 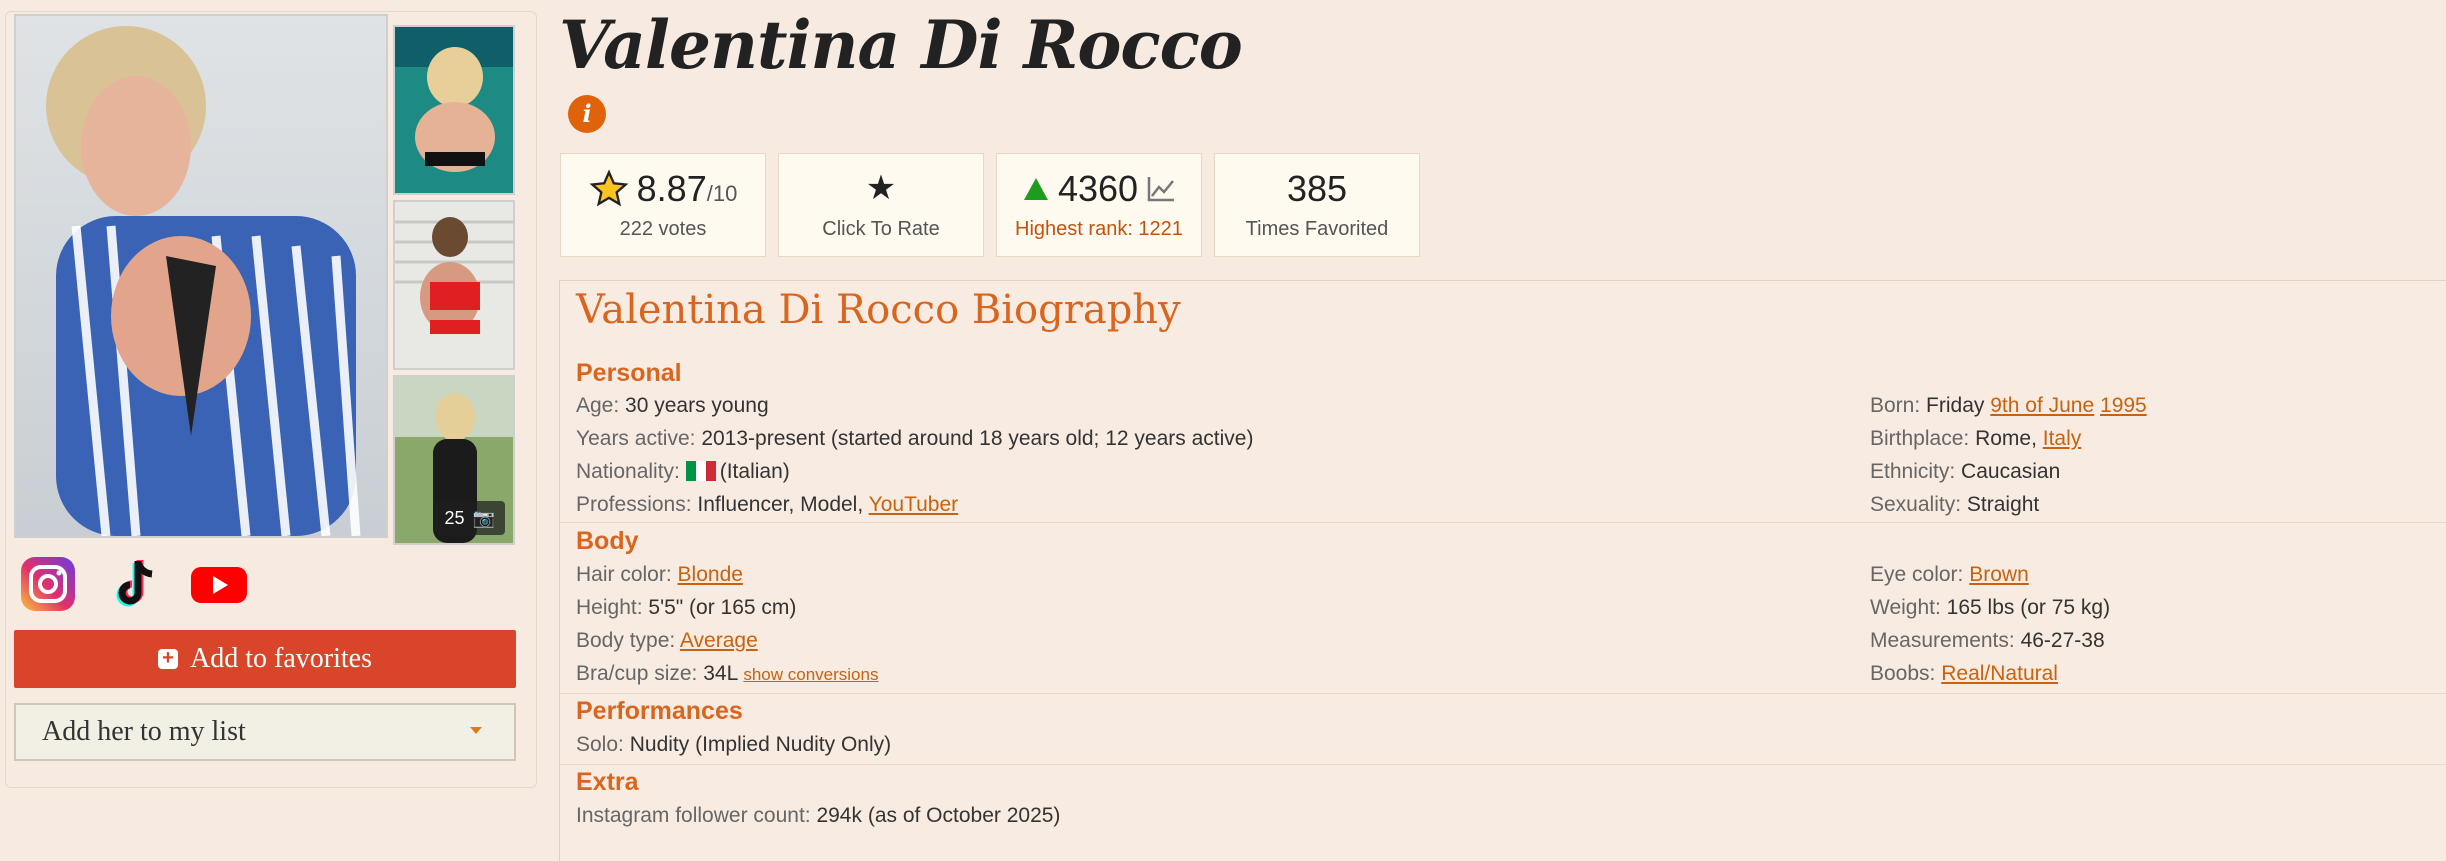 What do you see at coordinates (683, 472) in the screenshot?
I see `nationality-row: Nationality: (Italian)` at bounding box center [683, 472].